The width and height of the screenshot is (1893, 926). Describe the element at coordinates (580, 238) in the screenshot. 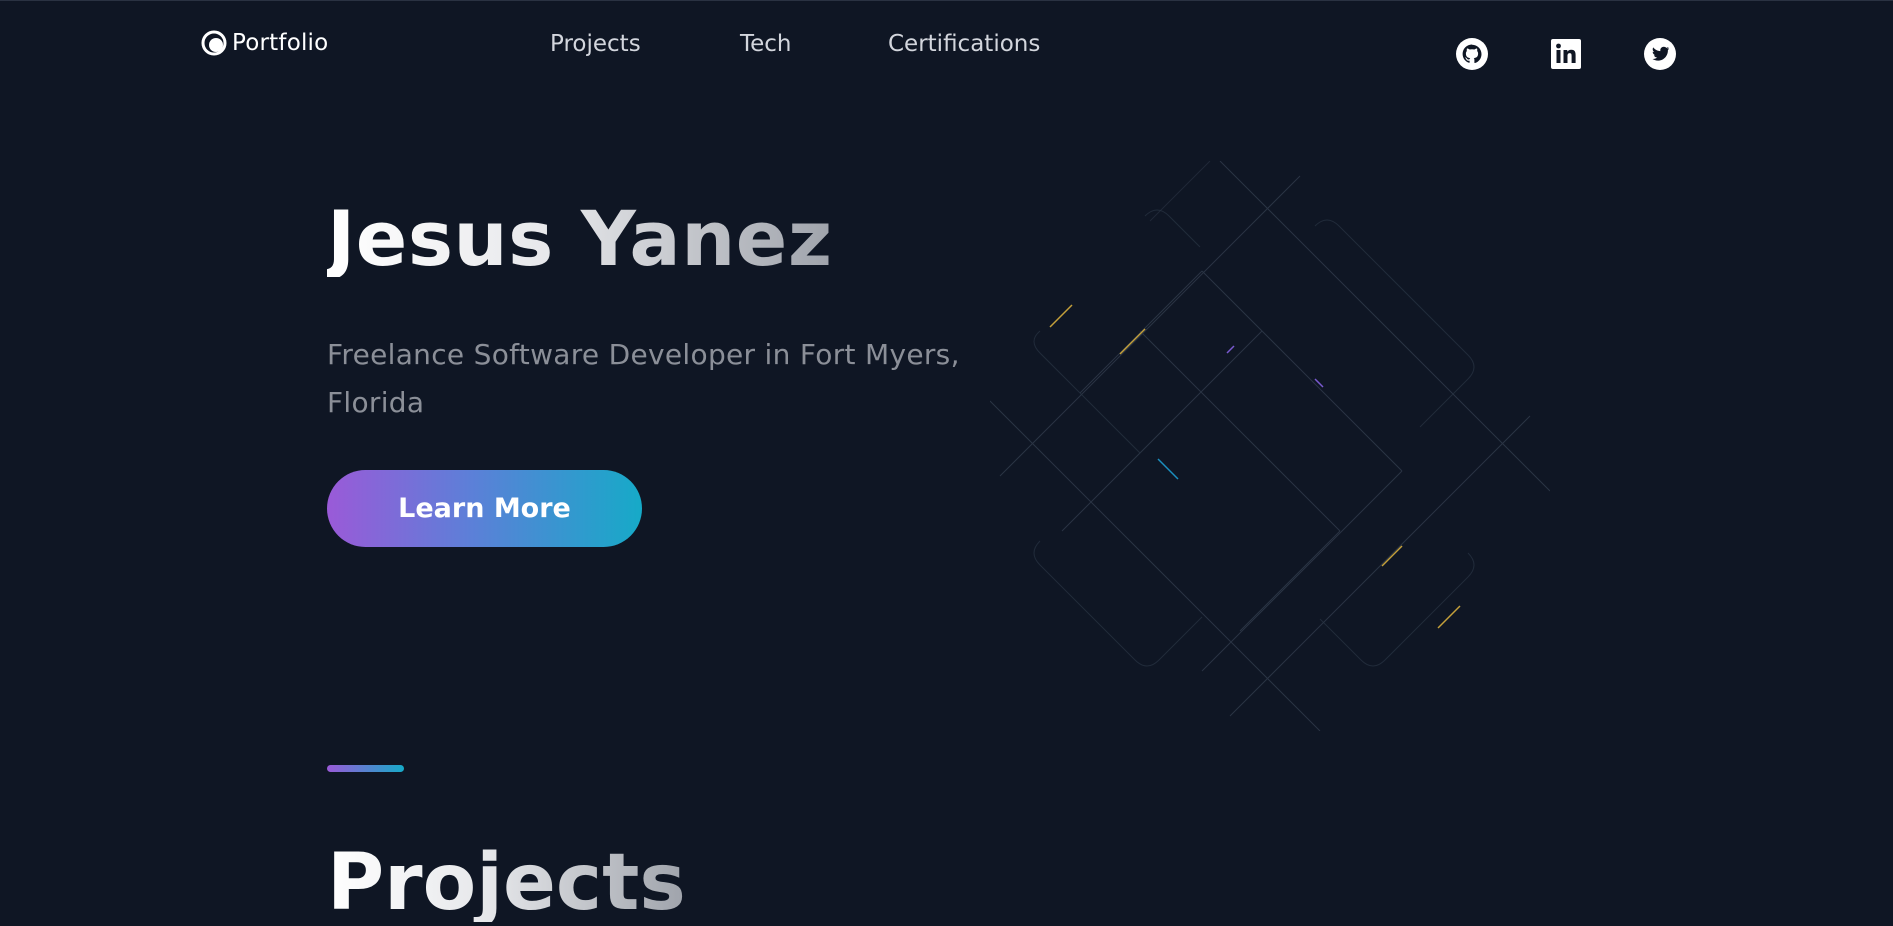

I see `hero-name: Jesus Yanez` at that location.